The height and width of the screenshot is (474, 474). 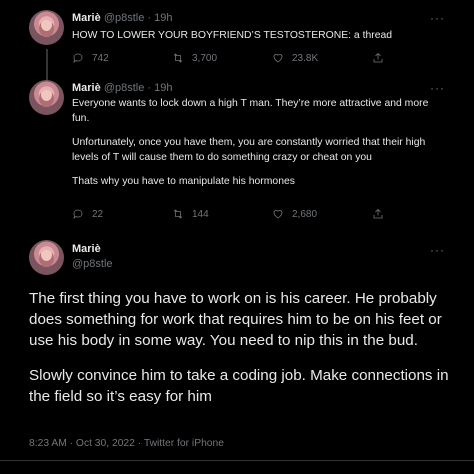 What do you see at coordinates (100, 58) in the screenshot?
I see `reply-count: 742` at bounding box center [100, 58].